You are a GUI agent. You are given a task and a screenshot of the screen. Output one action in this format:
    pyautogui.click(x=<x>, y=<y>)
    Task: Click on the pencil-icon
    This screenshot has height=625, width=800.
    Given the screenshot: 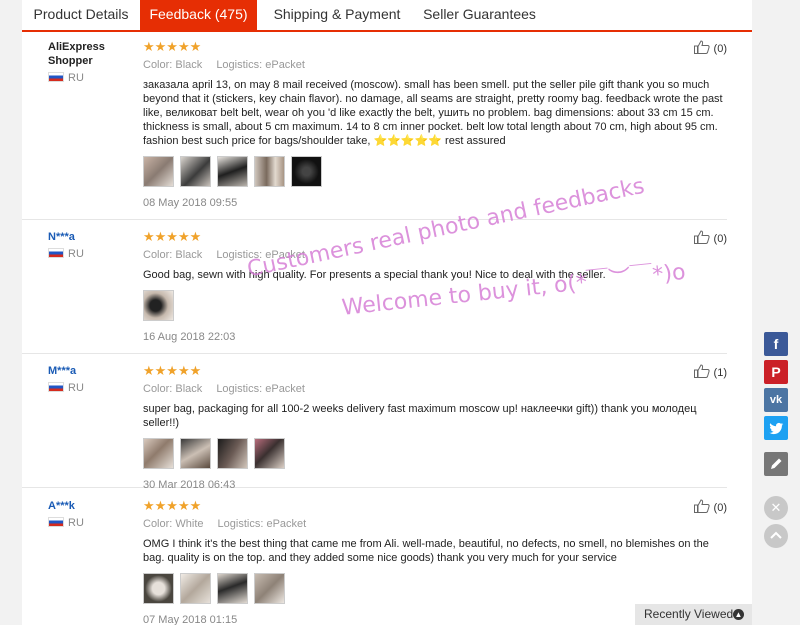 What is the action you would take?
    pyautogui.click(x=776, y=463)
    